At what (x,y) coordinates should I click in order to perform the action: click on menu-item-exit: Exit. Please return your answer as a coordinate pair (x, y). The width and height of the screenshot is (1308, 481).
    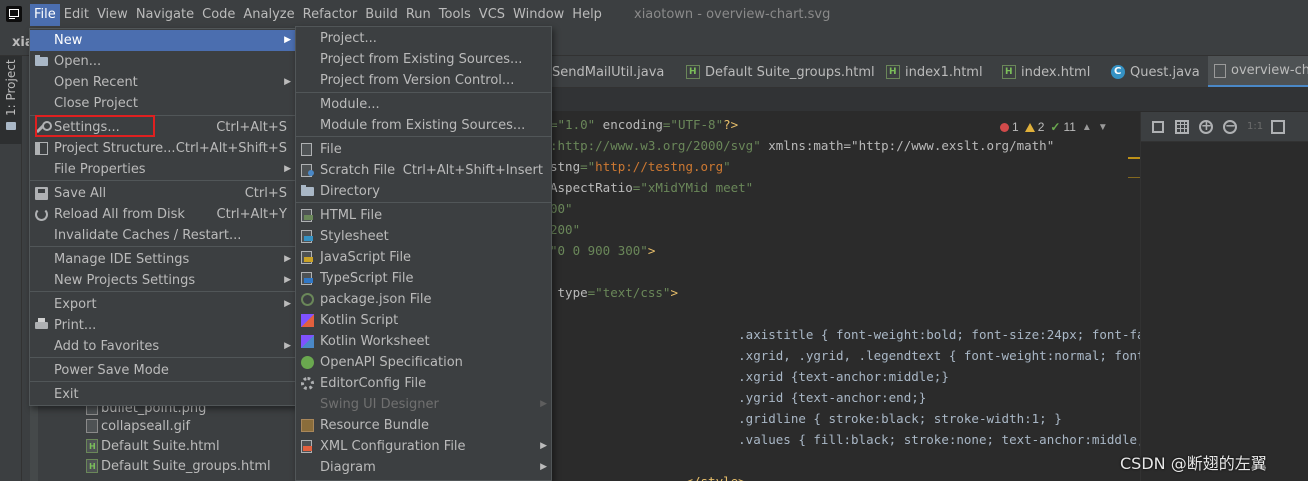
    Looking at the image, I should click on (162, 394).